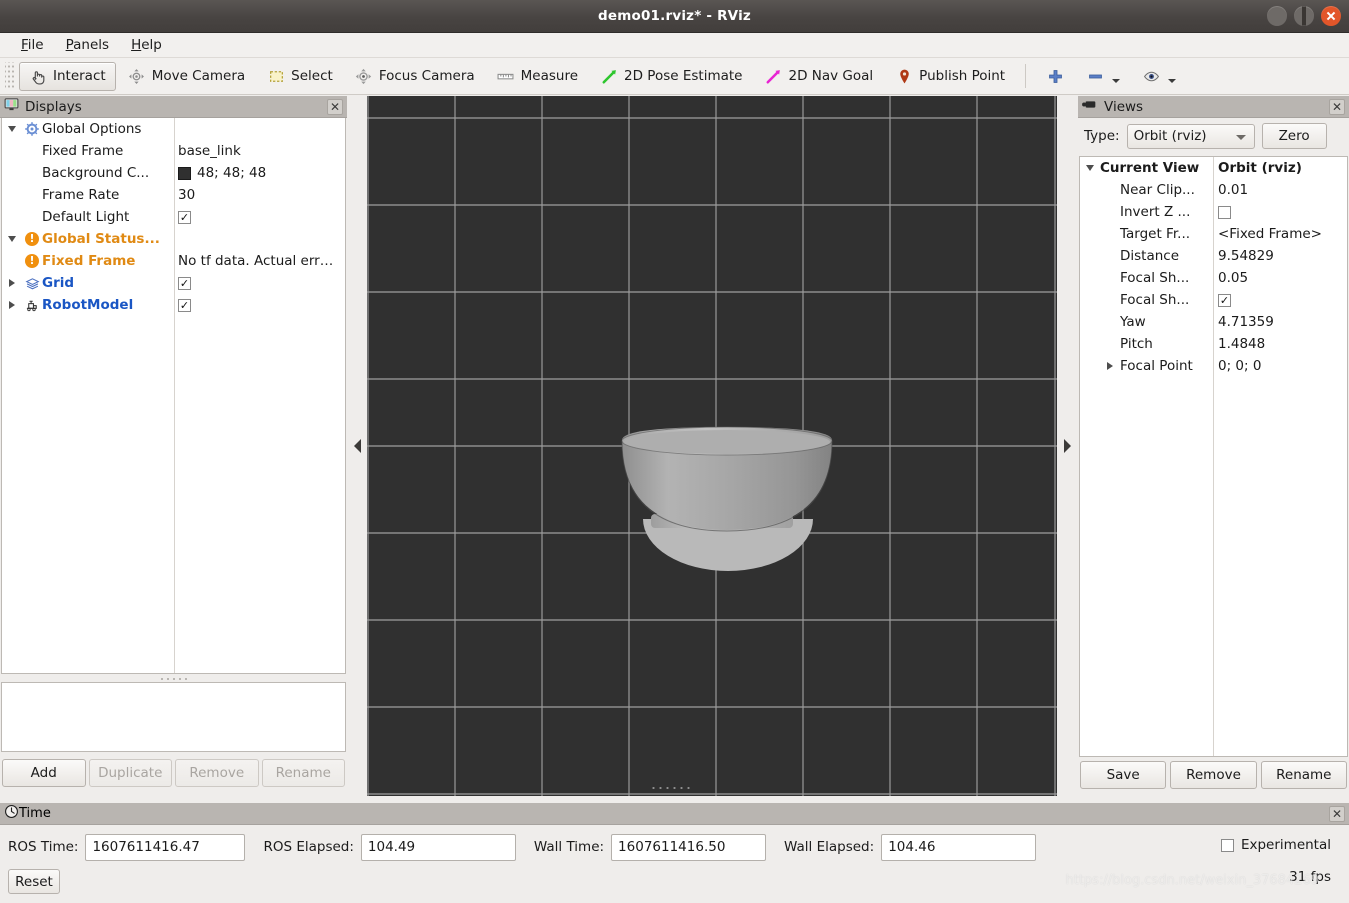 This screenshot has width=1349, height=903. What do you see at coordinates (1213, 234) in the screenshot?
I see `table-row: Target Fr... <Fixed Frame>` at bounding box center [1213, 234].